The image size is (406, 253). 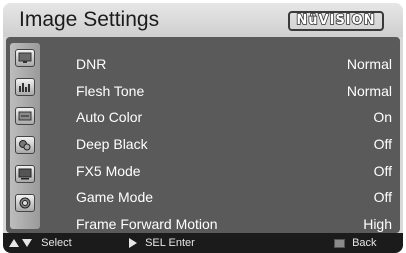 I want to click on menu-row-fx5-mode: FX5 Mode Off, so click(x=234, y=173).